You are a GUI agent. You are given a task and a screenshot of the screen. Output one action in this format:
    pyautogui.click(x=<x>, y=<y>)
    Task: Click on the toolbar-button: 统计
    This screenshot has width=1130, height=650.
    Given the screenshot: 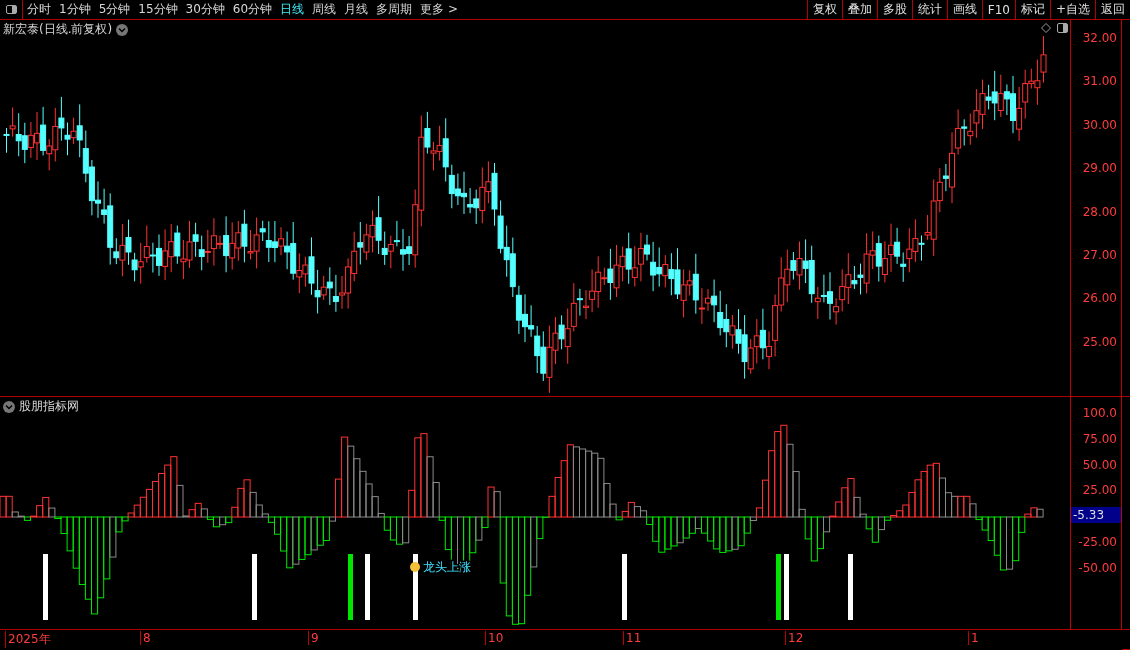 What is the action you would take?
    pyautogui.click(x=929, y=9)
    